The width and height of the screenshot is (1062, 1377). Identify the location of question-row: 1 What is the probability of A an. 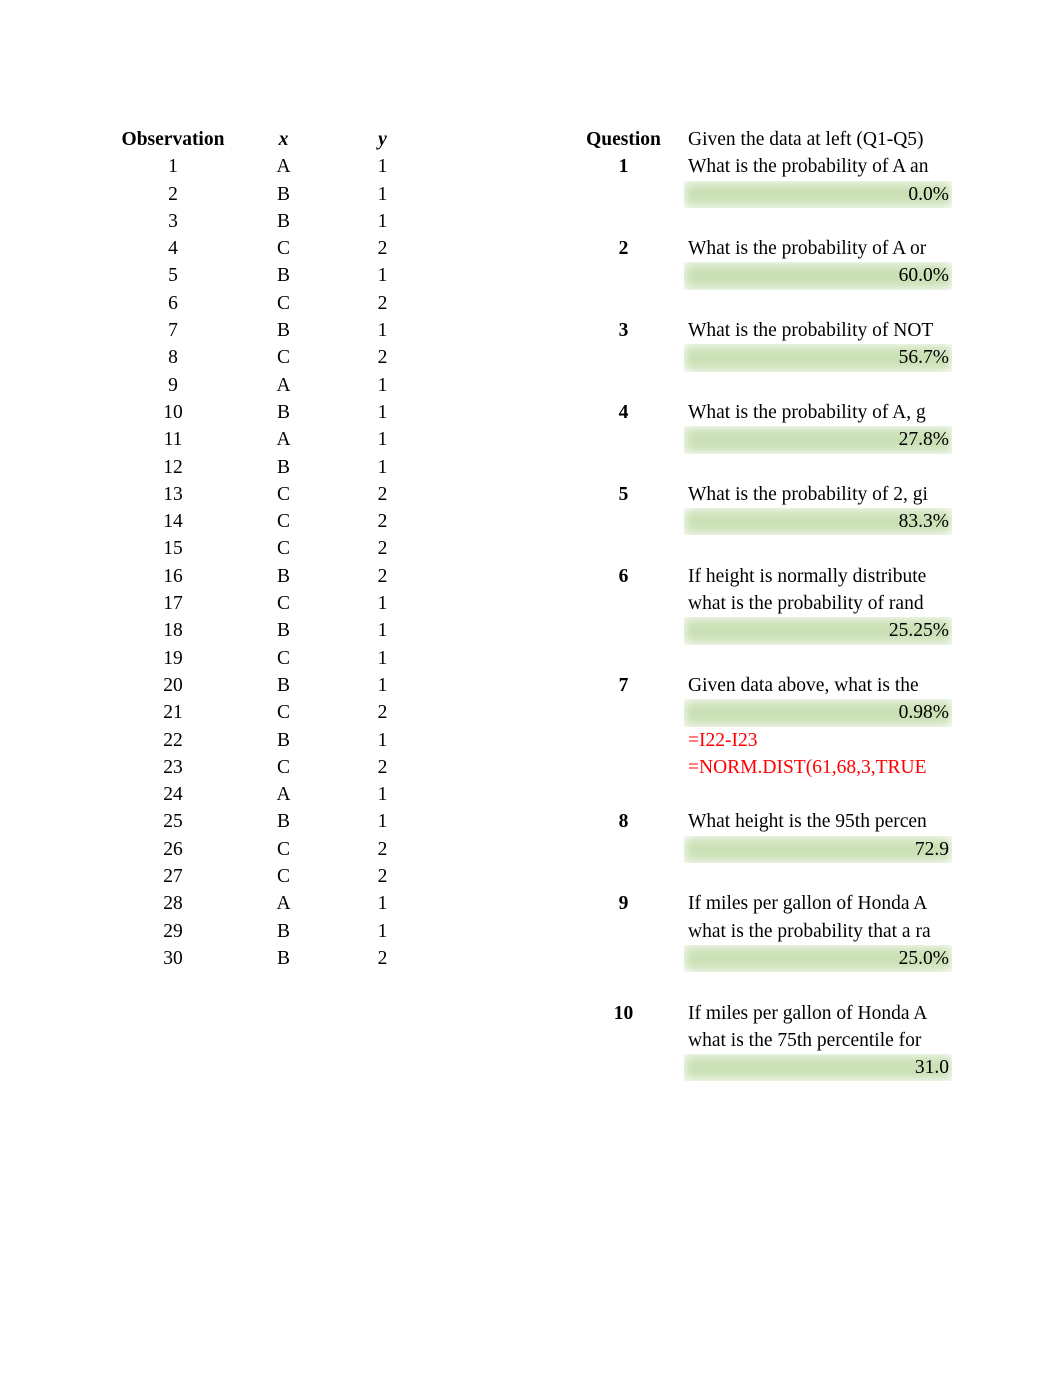
(765, 166).